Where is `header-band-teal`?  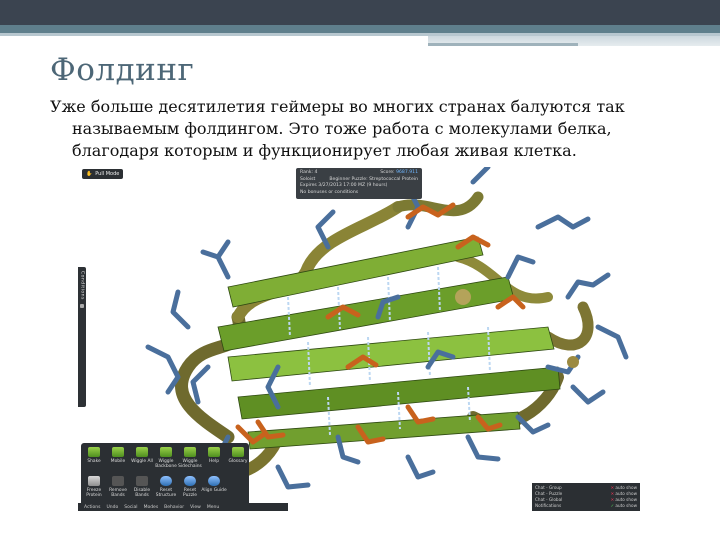 header-band-teal is located at coordinates (360, 29).